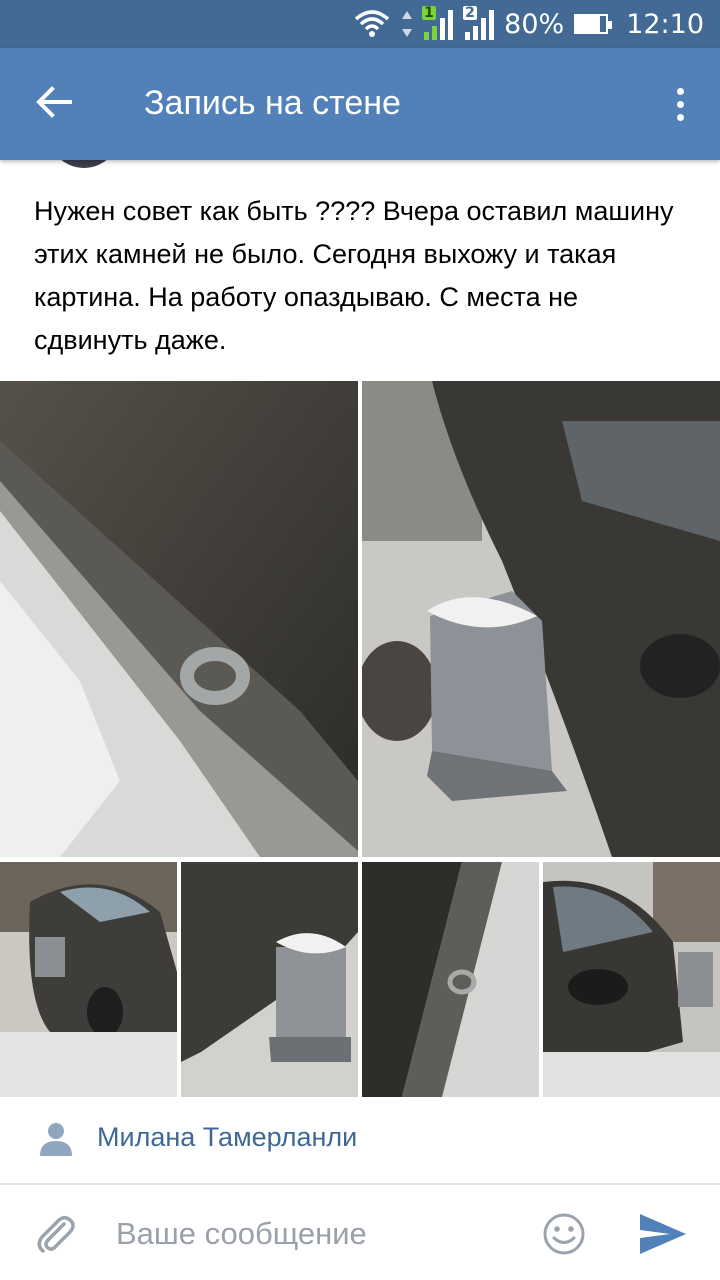  Describe the element at coordinates (372, 24) in the screenshot. I see `wifi-icon` at that location.